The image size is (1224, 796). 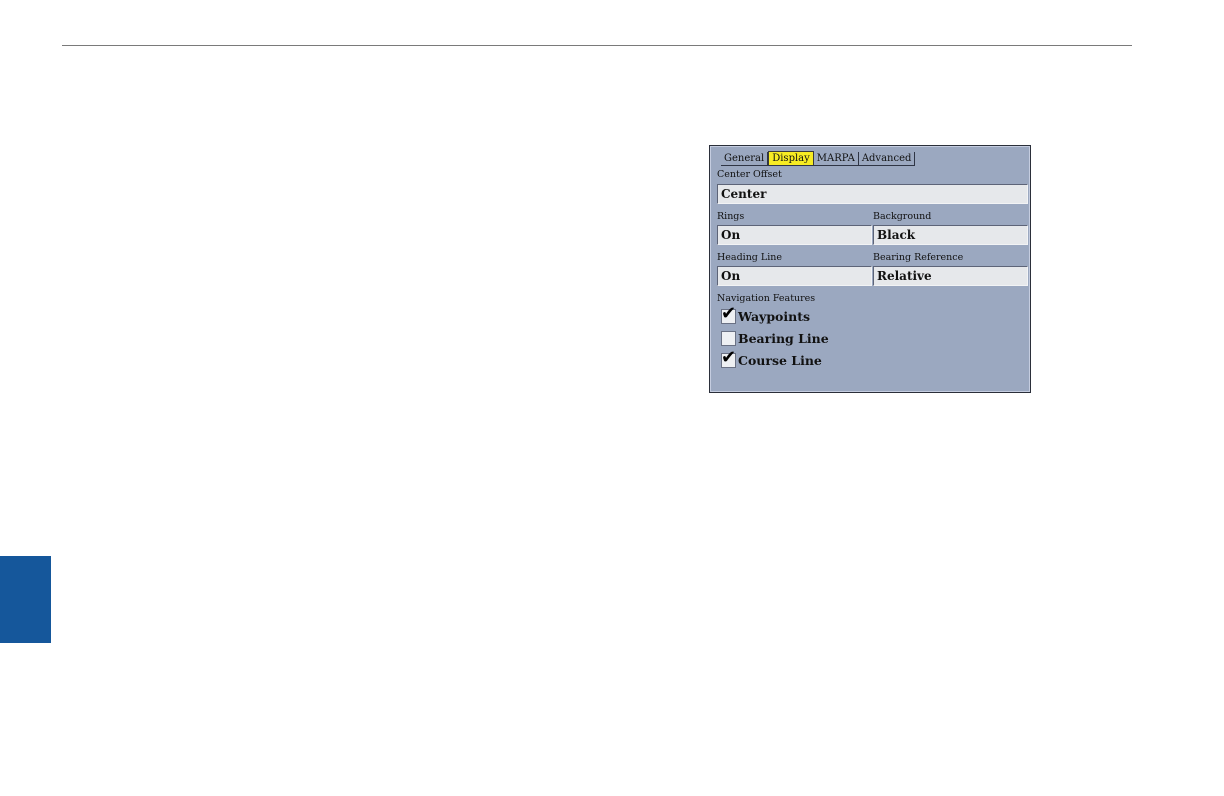 What do you see at coordinates (872, 194) in the screenshot?
I see `center-offset-field: Center` at bounding box center [872, 194].